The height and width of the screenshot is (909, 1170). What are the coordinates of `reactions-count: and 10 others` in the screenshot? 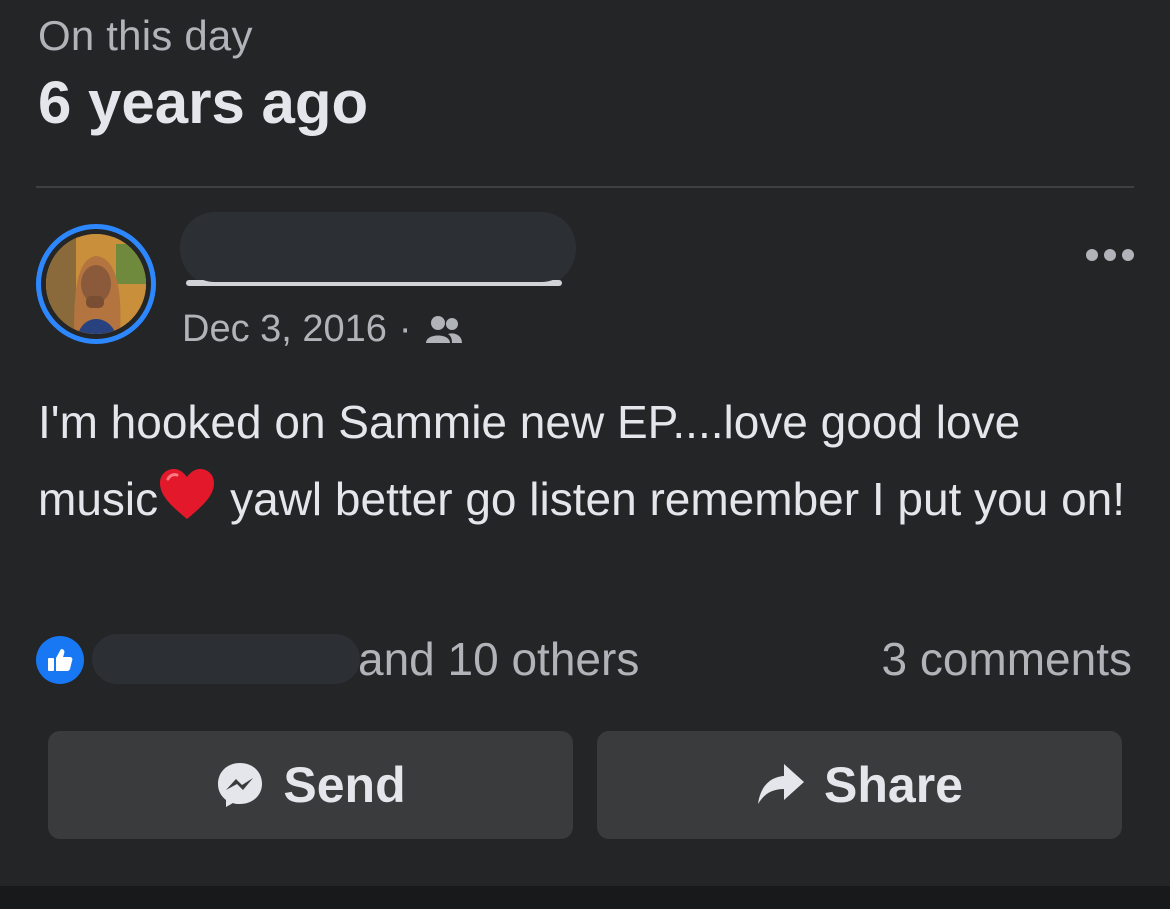 It's located at (498, 659).